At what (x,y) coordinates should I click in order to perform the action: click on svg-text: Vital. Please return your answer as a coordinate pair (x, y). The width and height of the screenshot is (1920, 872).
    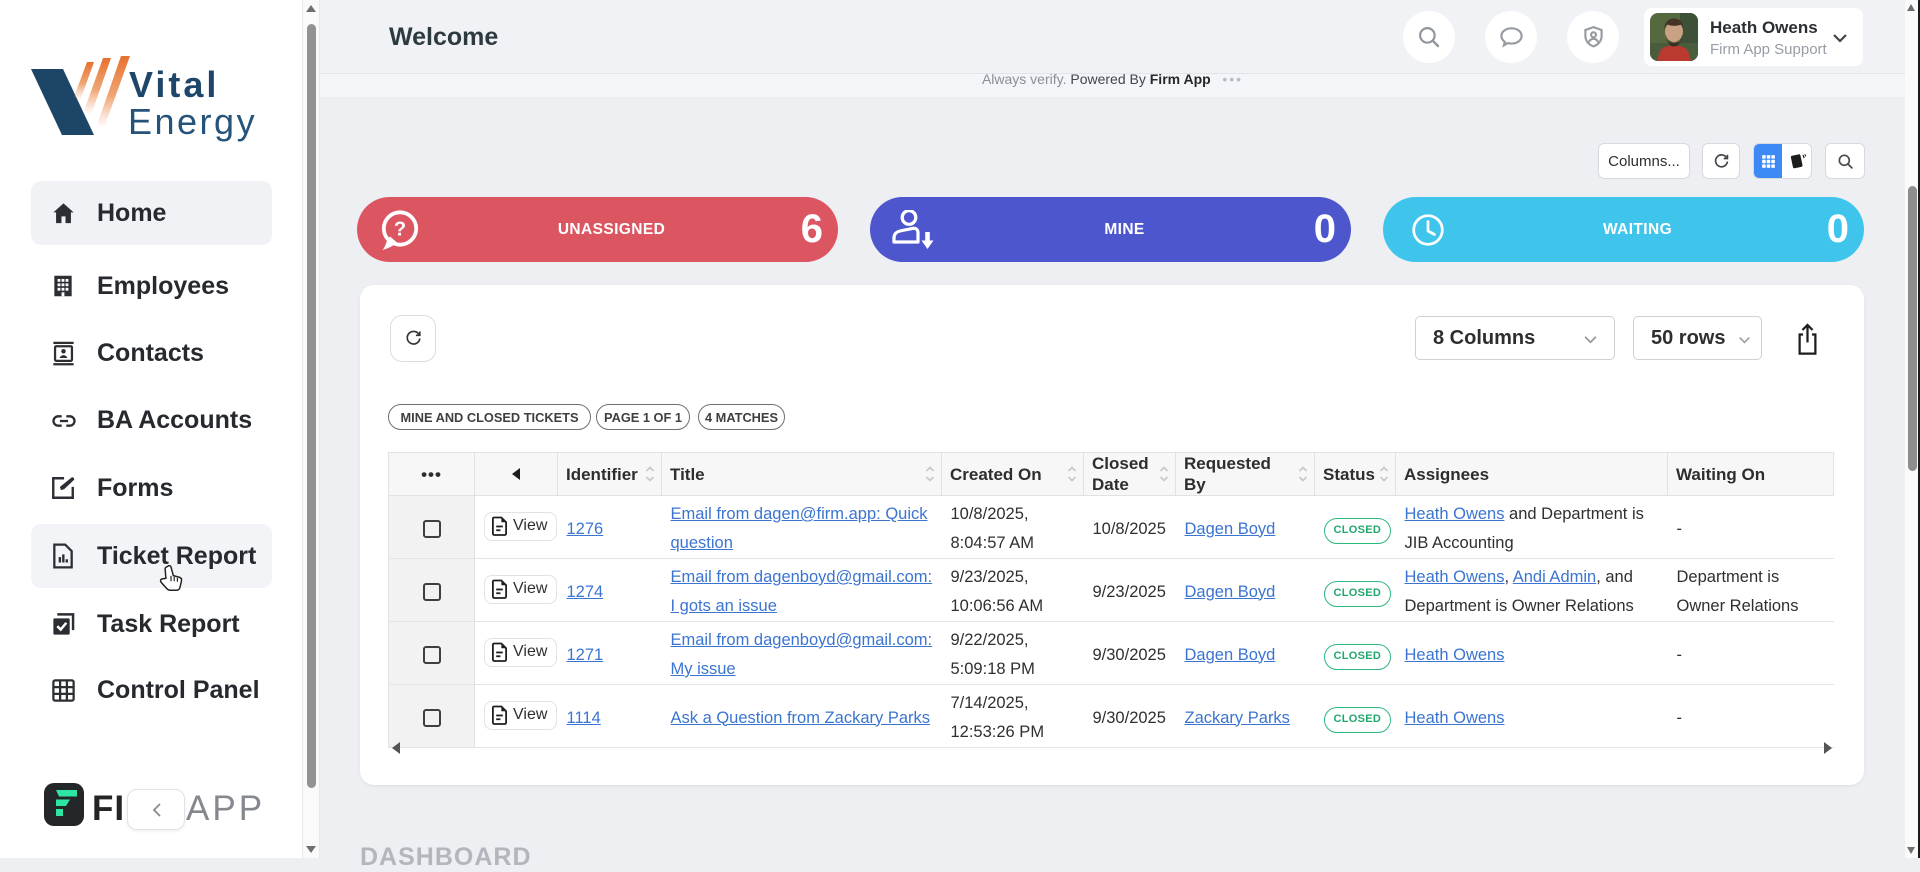
    Looking at the image, I should click on (174, 84).